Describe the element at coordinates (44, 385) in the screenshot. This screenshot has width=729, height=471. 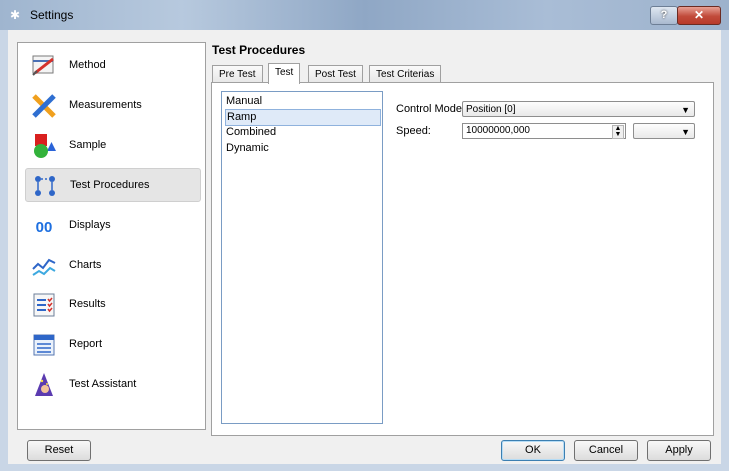
I see `test-assistant-icon` at that location.